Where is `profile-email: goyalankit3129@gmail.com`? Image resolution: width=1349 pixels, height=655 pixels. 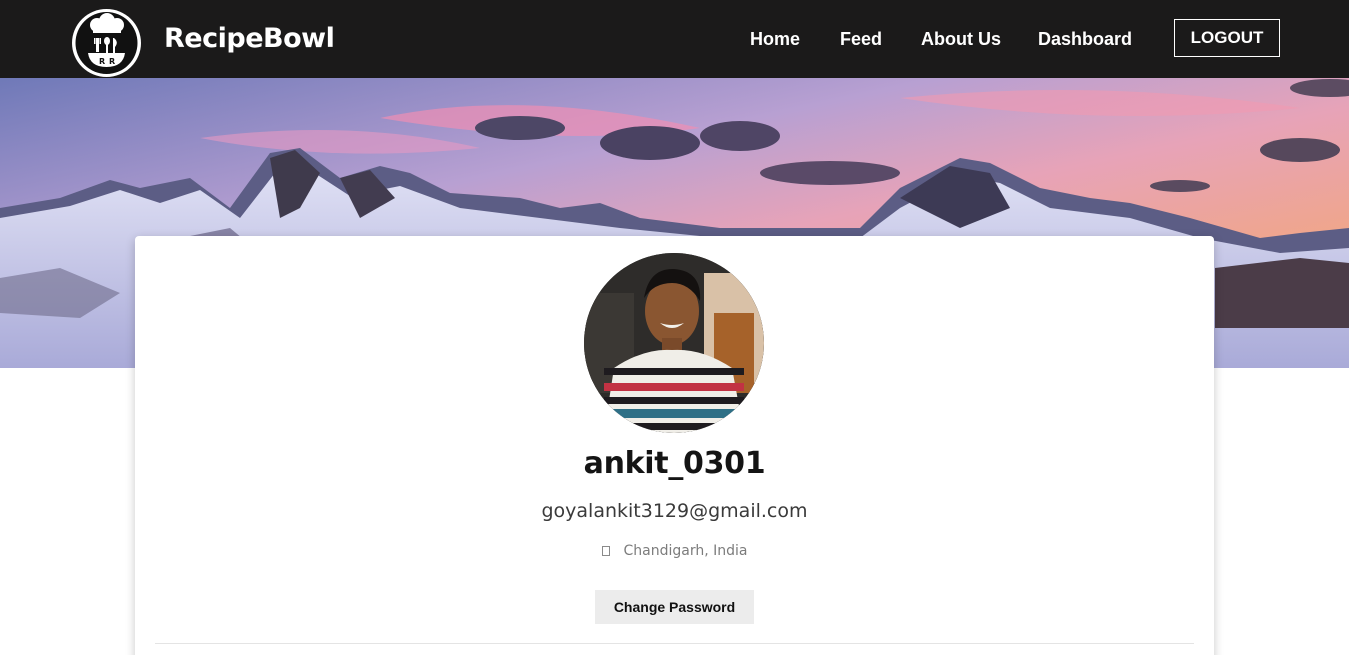
profile-email: goyalankit3129@gmail.com is located at coordinates (674, 511).